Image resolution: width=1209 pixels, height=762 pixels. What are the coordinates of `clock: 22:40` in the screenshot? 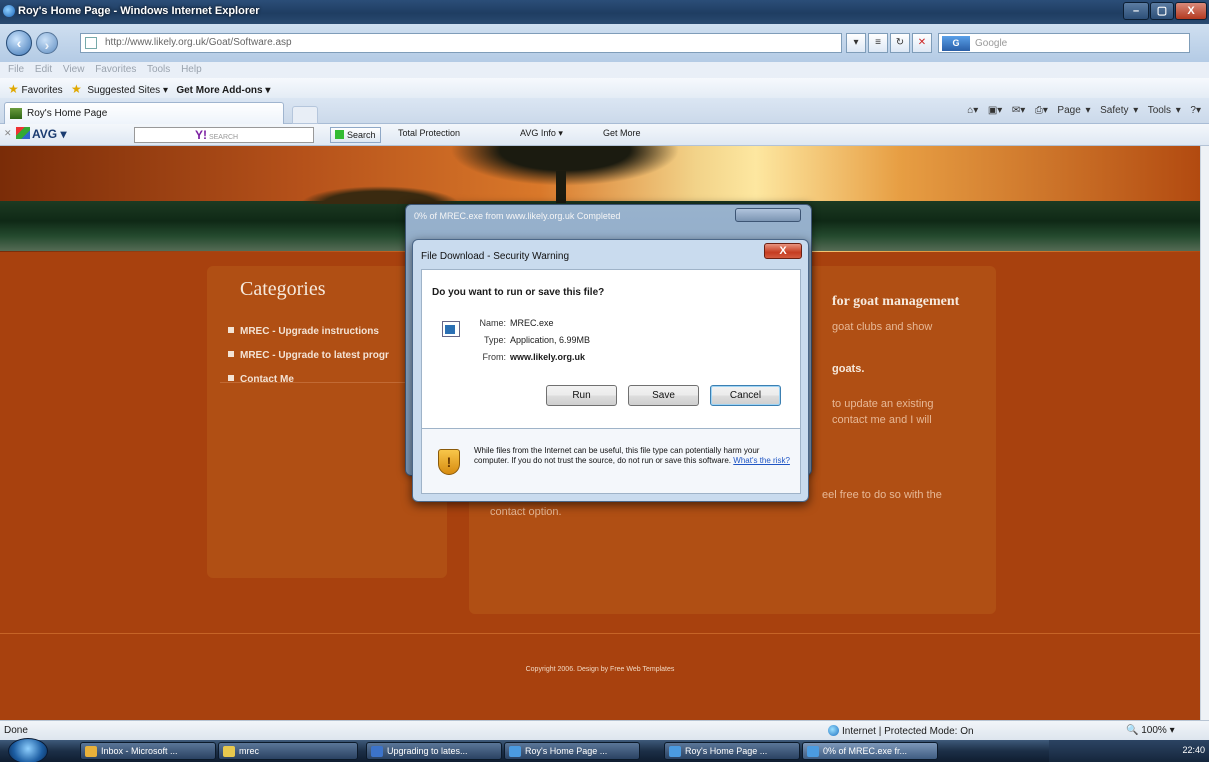 It's located at (1193, 750).